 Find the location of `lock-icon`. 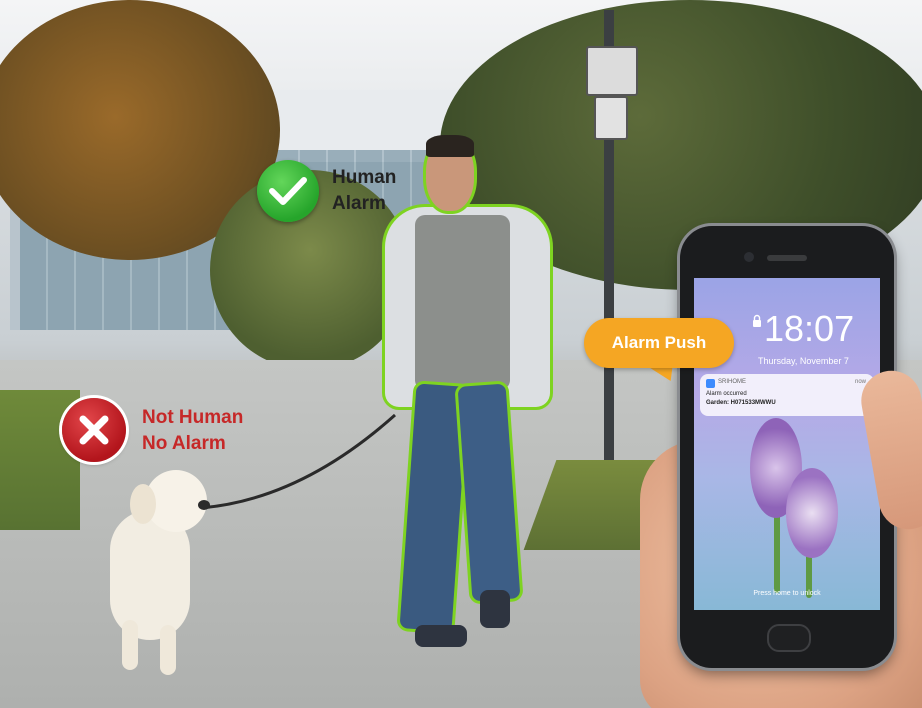

lock-icon is located at coordinates (757, 320).